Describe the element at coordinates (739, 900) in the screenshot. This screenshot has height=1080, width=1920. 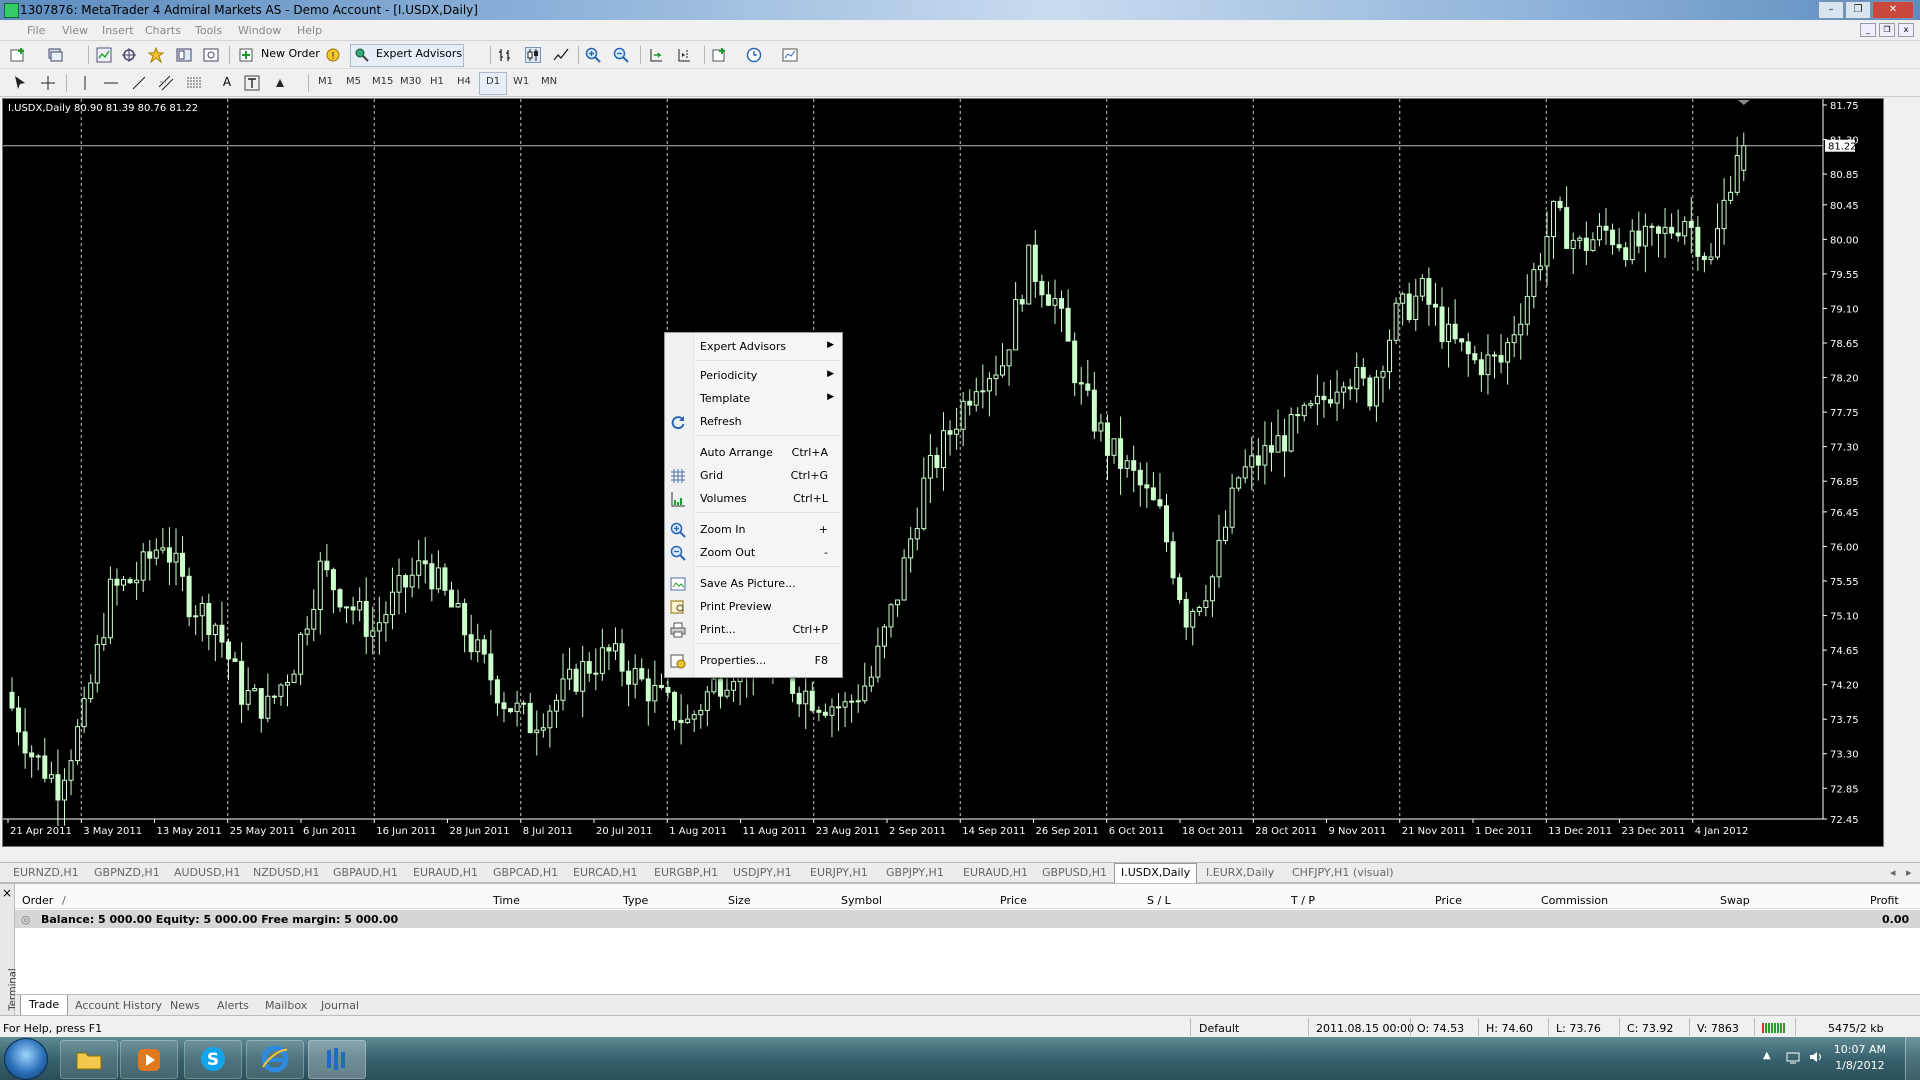
I see `column-size: Size` at that location.